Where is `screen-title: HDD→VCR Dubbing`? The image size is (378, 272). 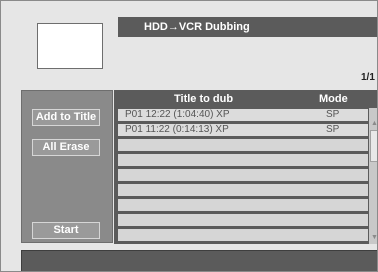
screen-title: HDD→VCR Dubbing is located at coordinates (247, 27).